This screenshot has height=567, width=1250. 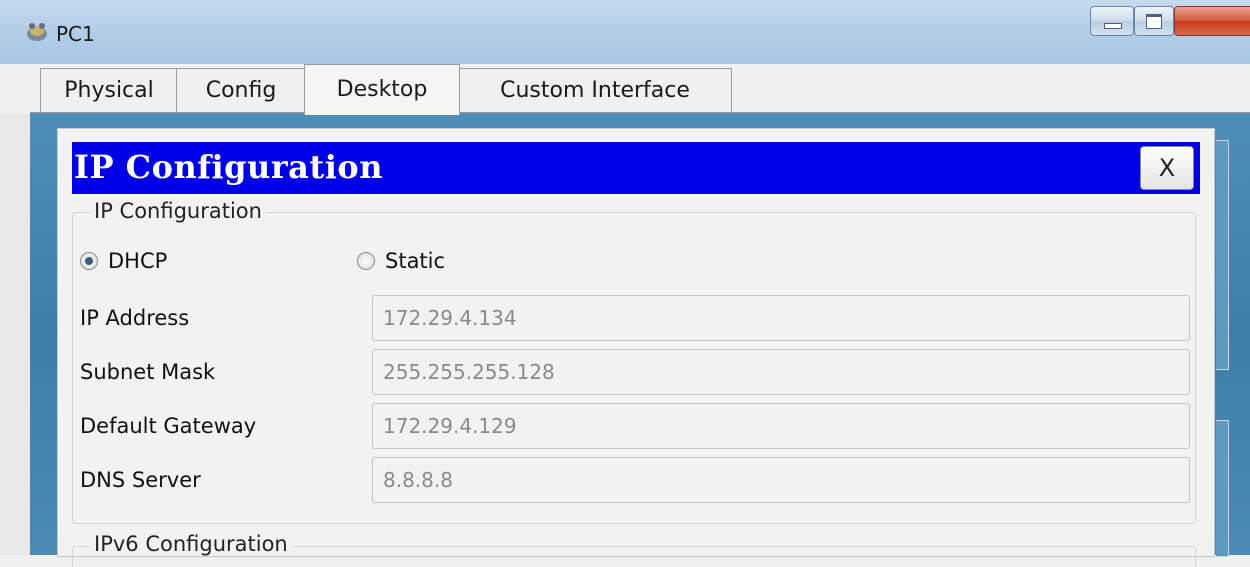 I want to click on static-label: Static, so click(x=415, y=261).